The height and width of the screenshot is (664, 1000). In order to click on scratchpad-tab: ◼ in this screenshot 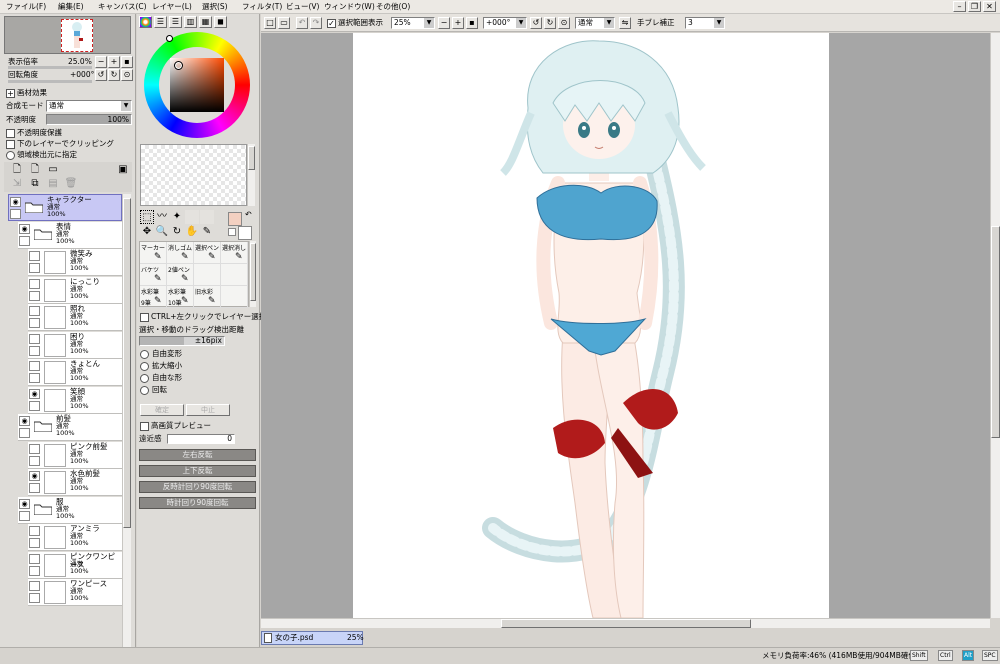, I will do `click(220, 22)`.